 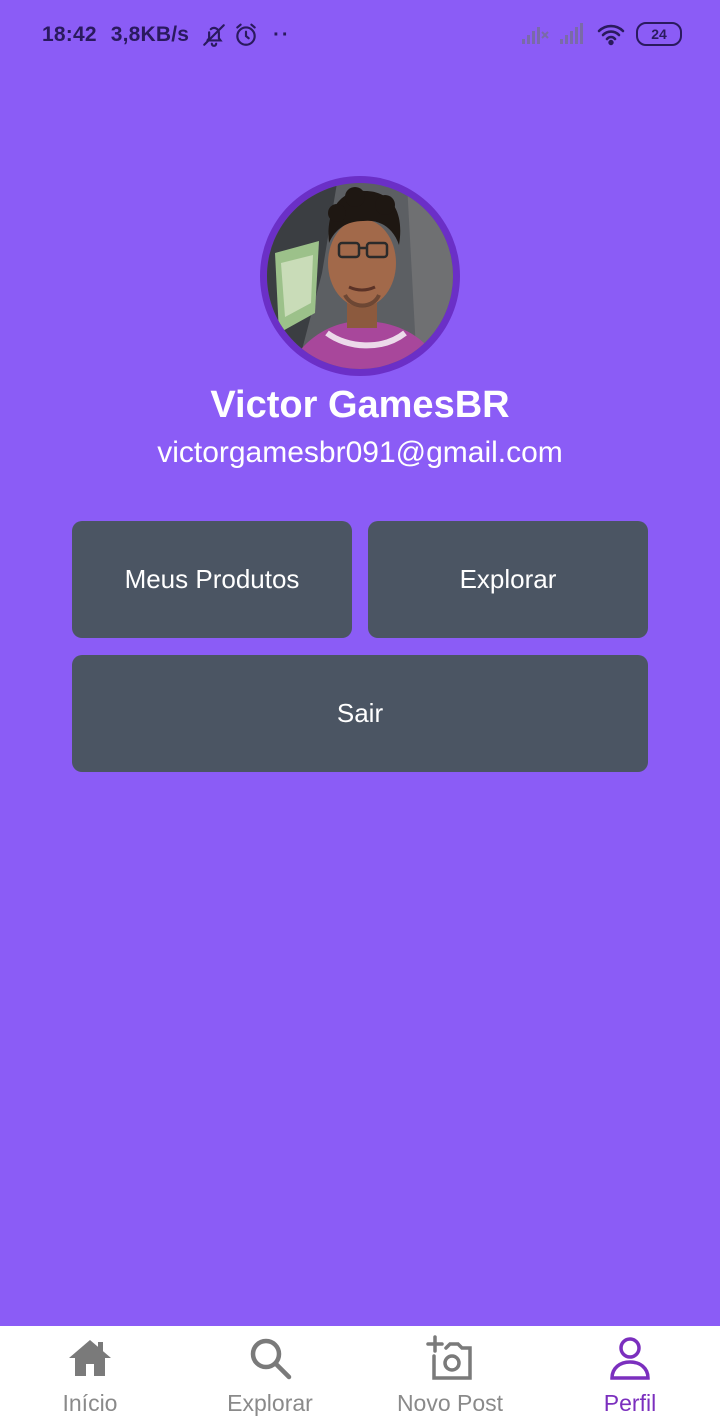 I want to click on wifi-icon, so click(x=611, y=35).